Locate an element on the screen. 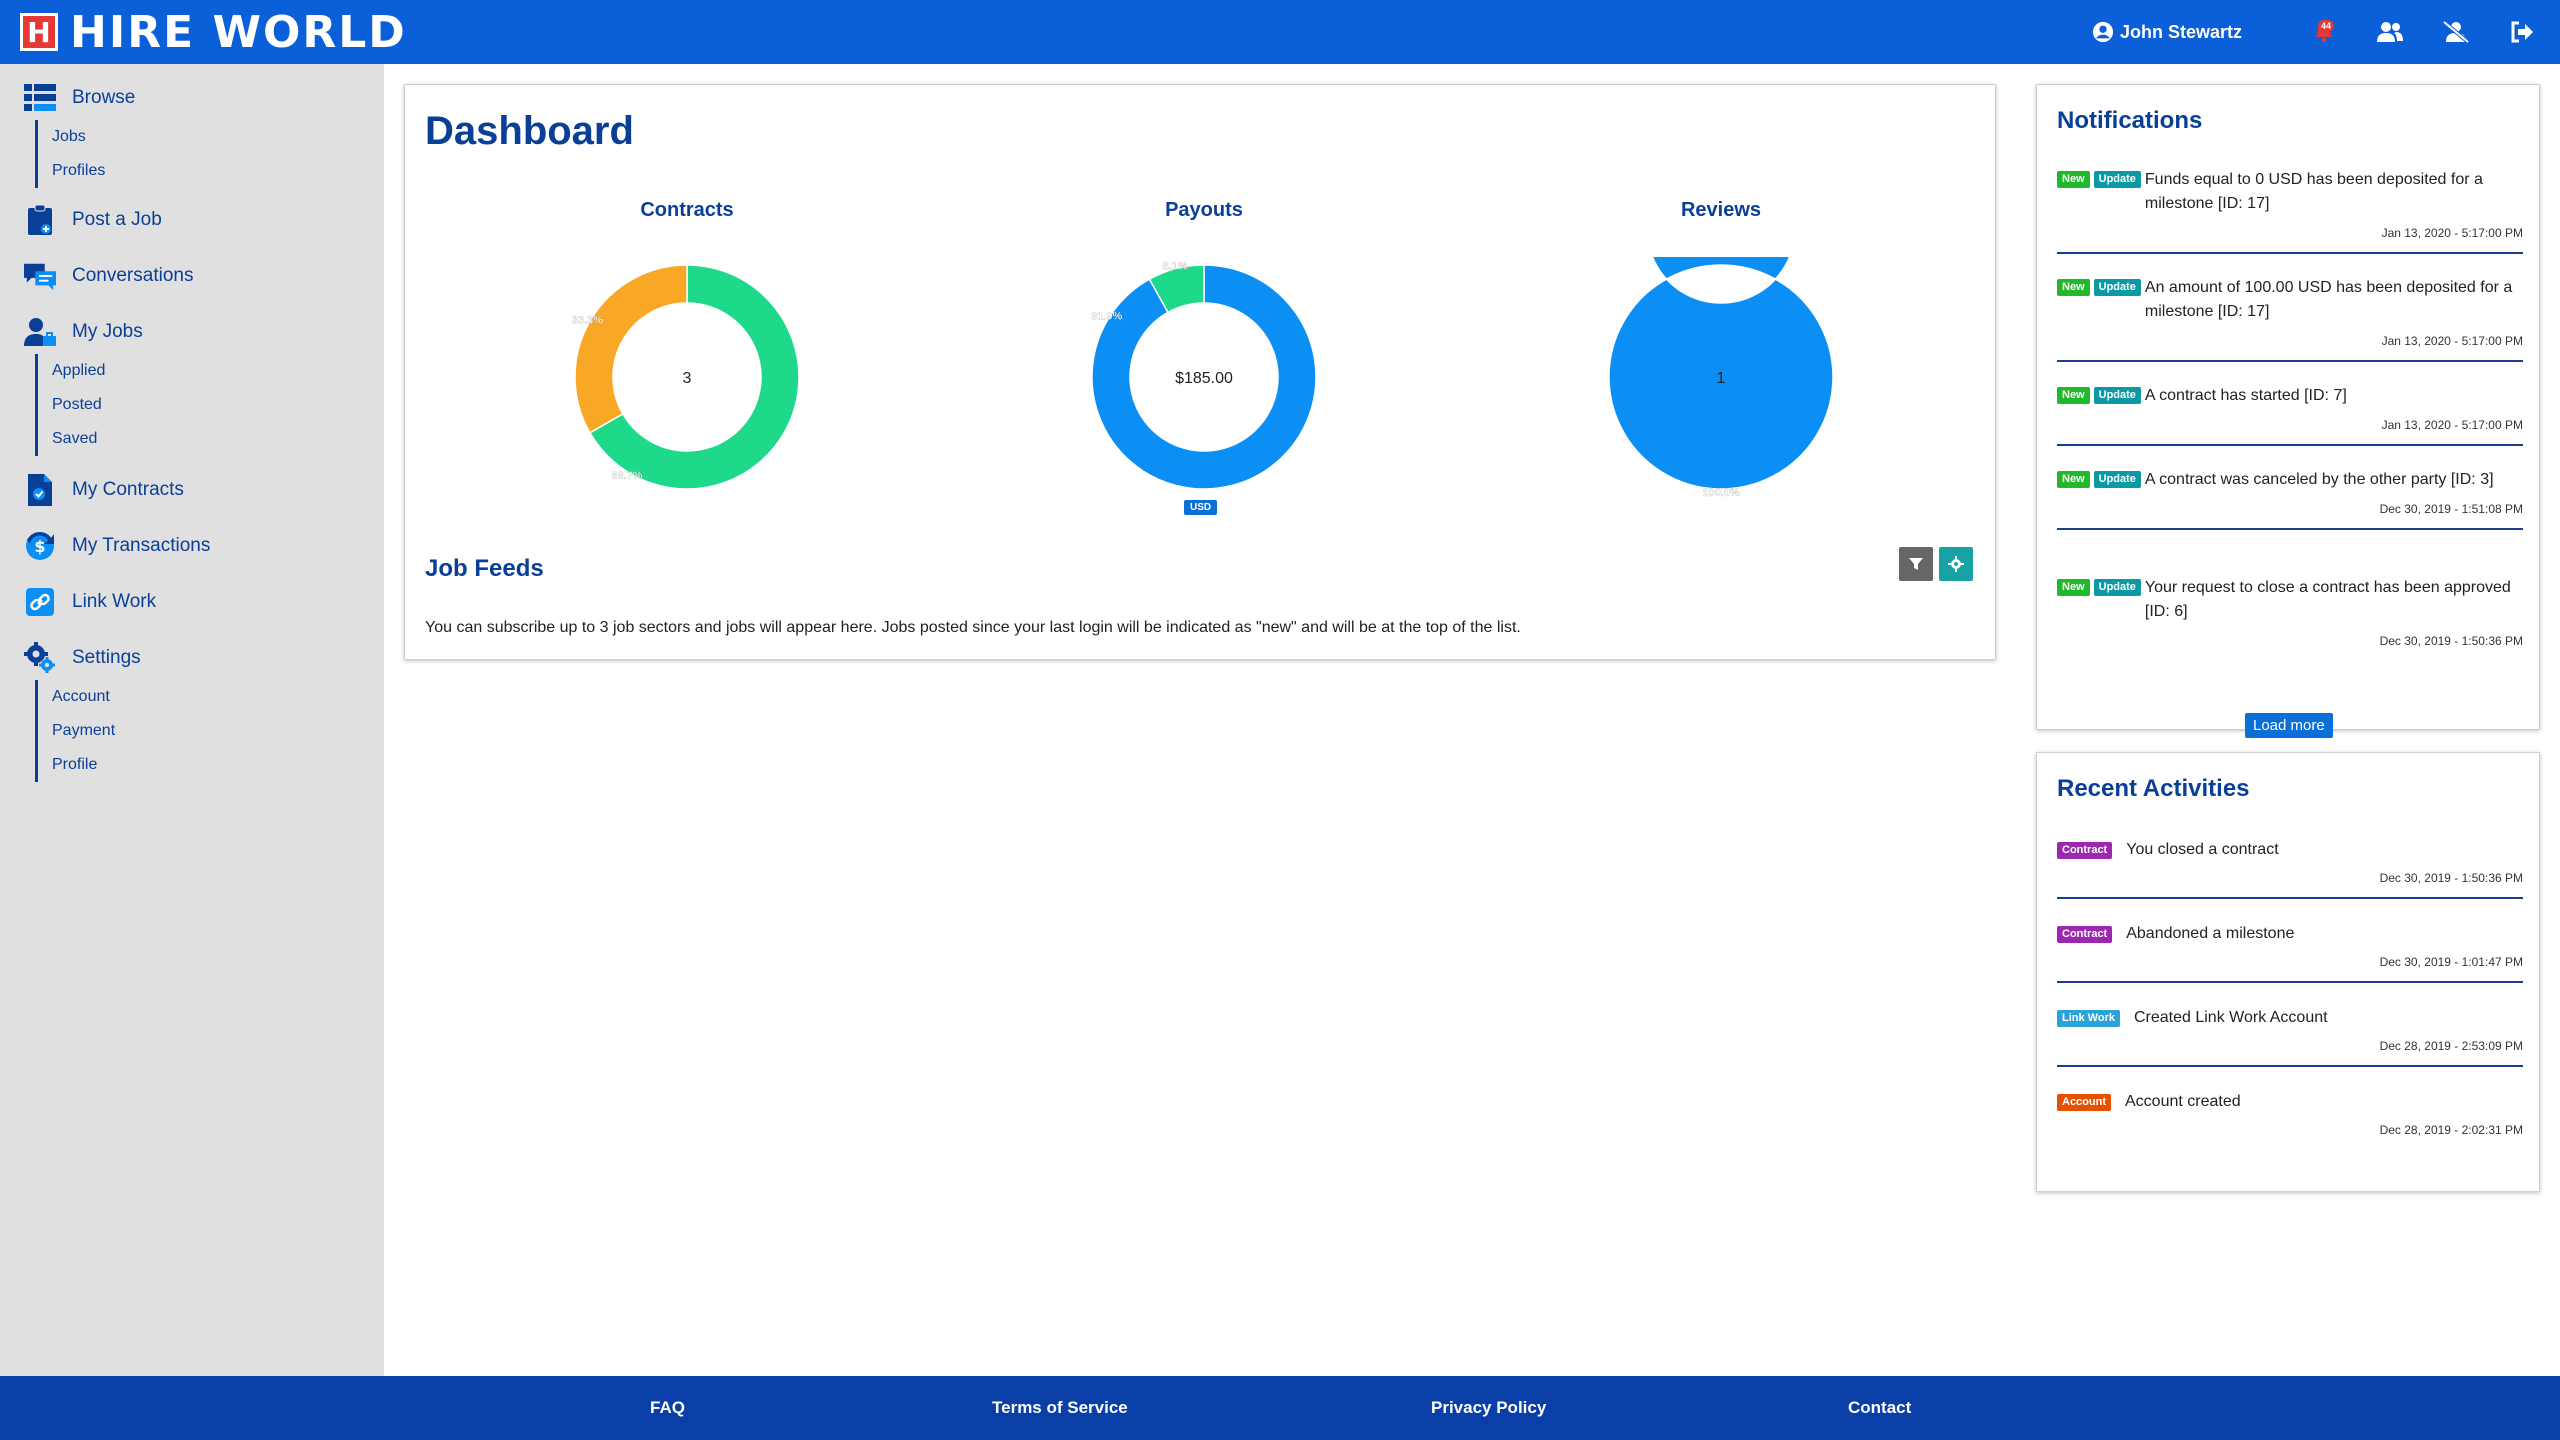 The image size is (2560, 1440). slice-label: 100.0% is located at coordinates (1721, 492).